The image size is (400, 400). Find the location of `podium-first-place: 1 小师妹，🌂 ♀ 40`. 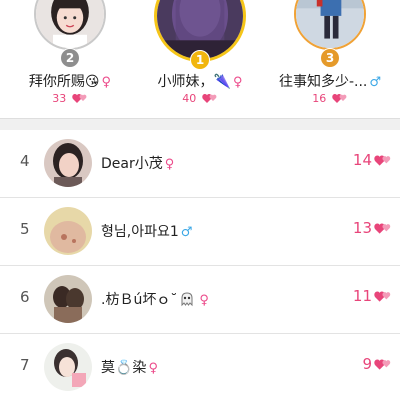

podium-first-place: 1 小师妹，🌂 ♀ 40 is located at coordinates (200, 59).